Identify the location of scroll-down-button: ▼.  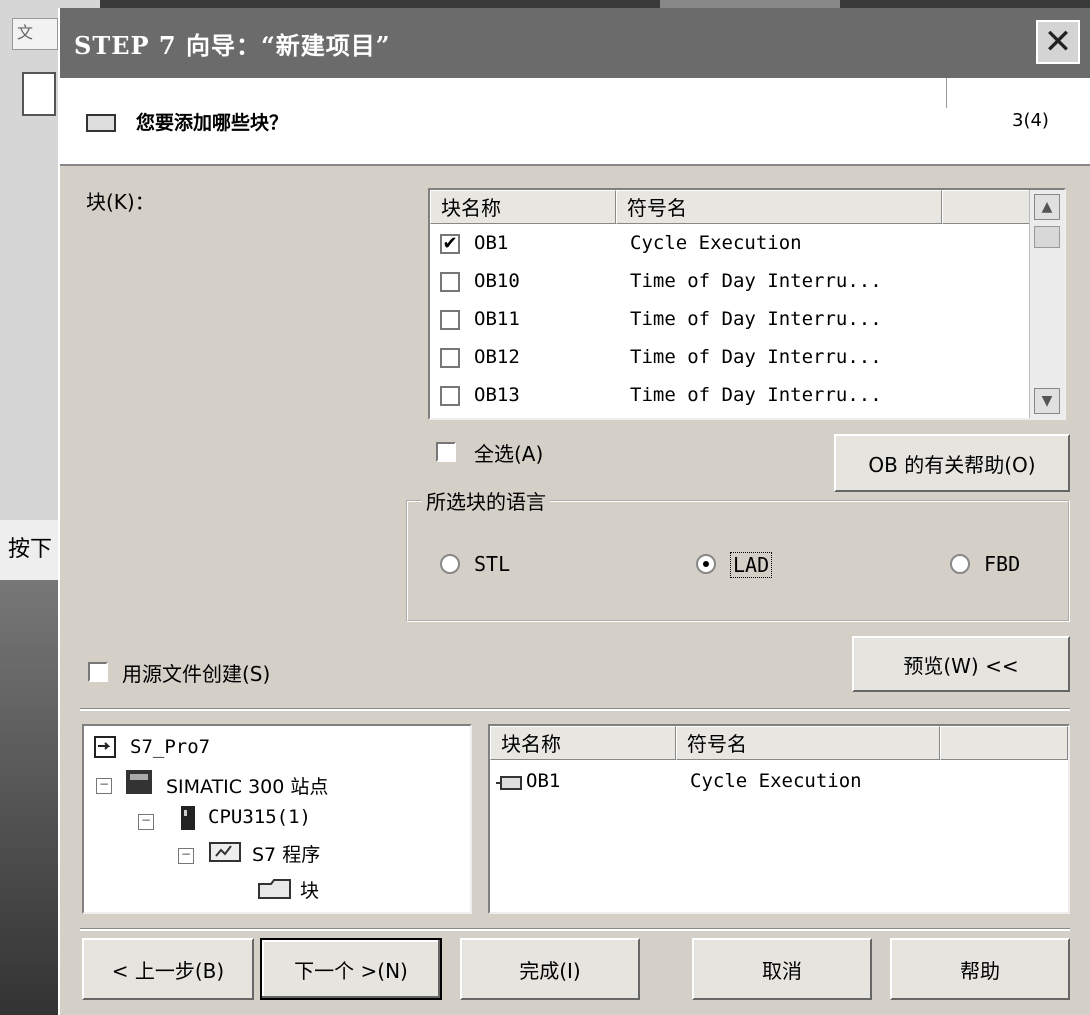
(1047, 401).